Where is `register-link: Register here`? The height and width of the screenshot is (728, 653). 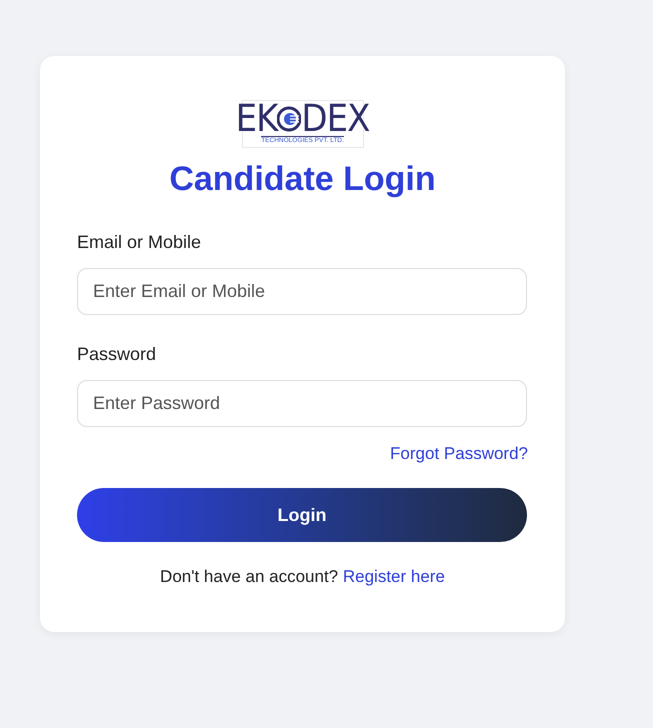 register-link: Register here is located at coordinates (393, 576).